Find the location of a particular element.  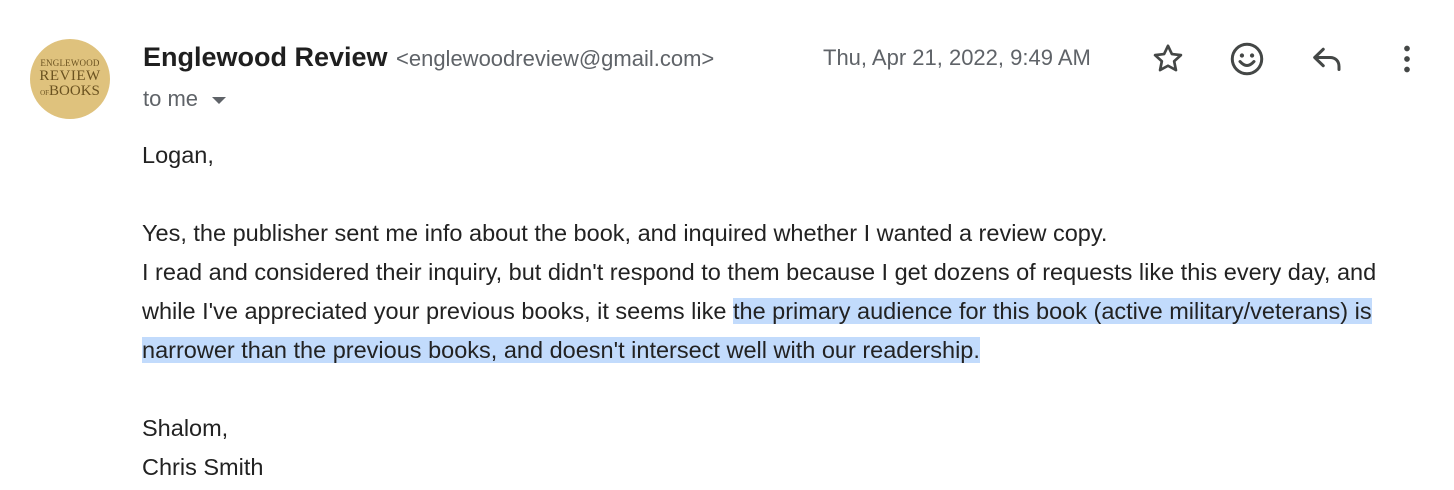

message-closing: Shalom, is located at coordinates (185, 428).